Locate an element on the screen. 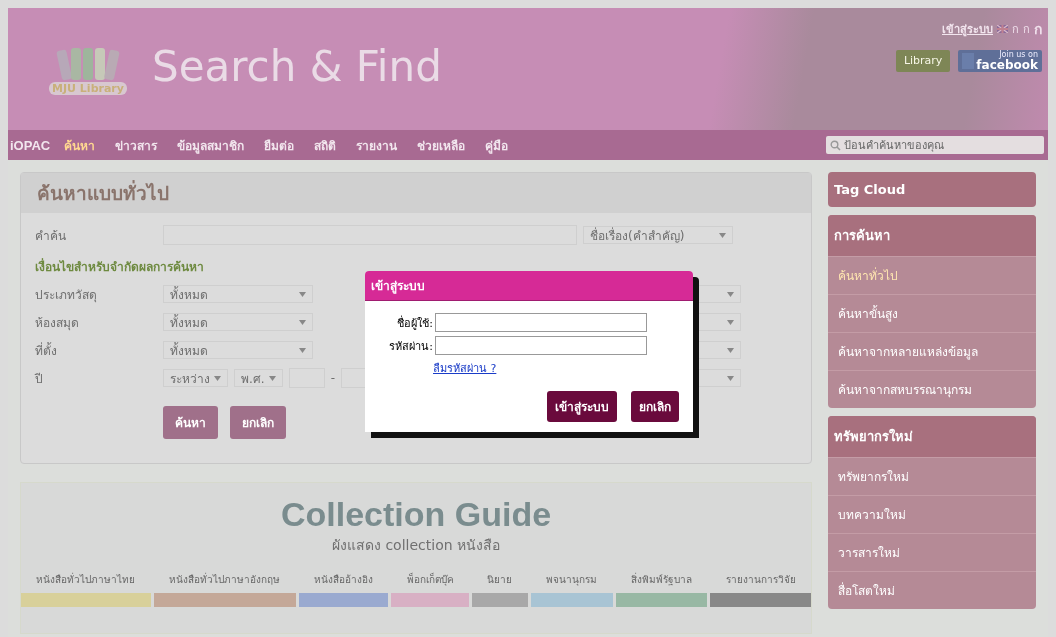 The height and width of the screenshot is (637, 1056). sidebar-item: ค้นหาจากหลายแหล่งข้อมูล is located at coordinates (932, 351).